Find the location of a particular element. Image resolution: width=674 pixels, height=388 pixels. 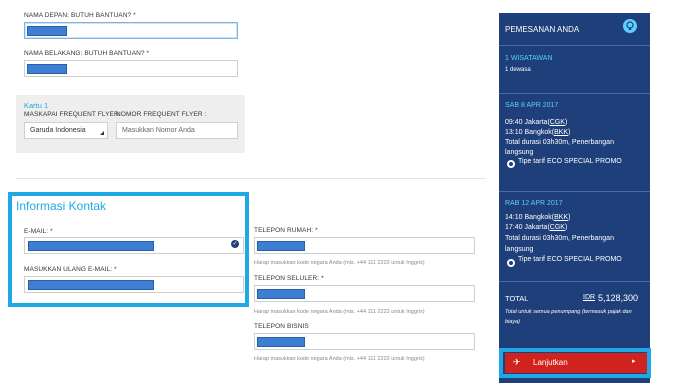

total-amount: 5,128,300 is located at coordinates (618, 298).